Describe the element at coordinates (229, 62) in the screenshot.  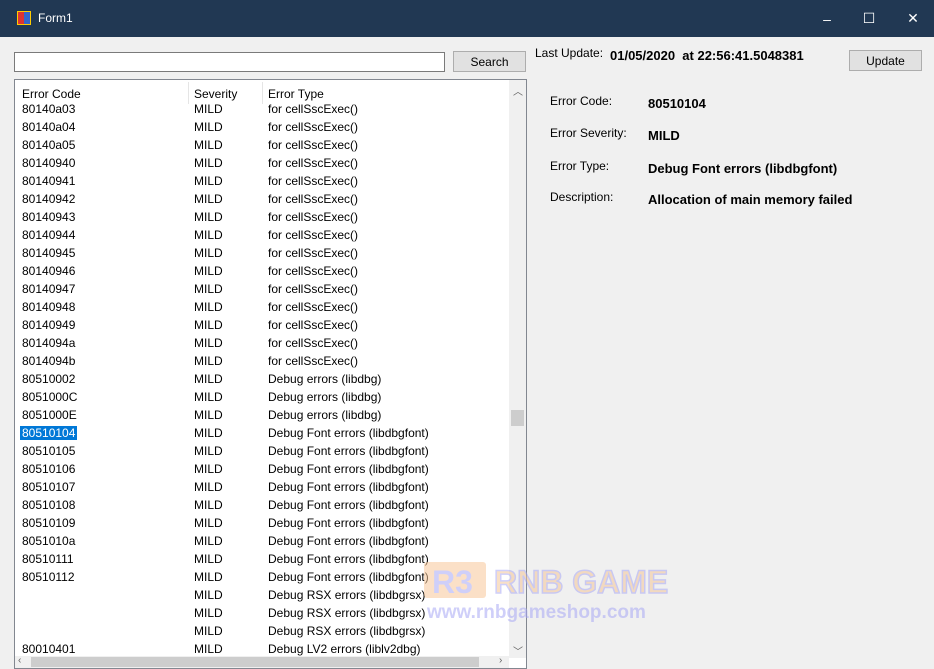
I see `search-input` at that location.